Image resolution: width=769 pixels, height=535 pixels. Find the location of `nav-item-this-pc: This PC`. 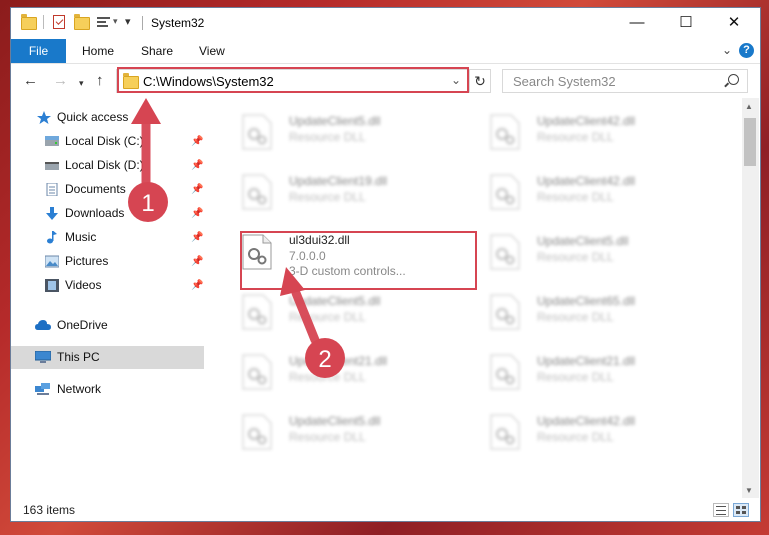

nav-item-this-pc: This PC is located at coordinates (107, 357).